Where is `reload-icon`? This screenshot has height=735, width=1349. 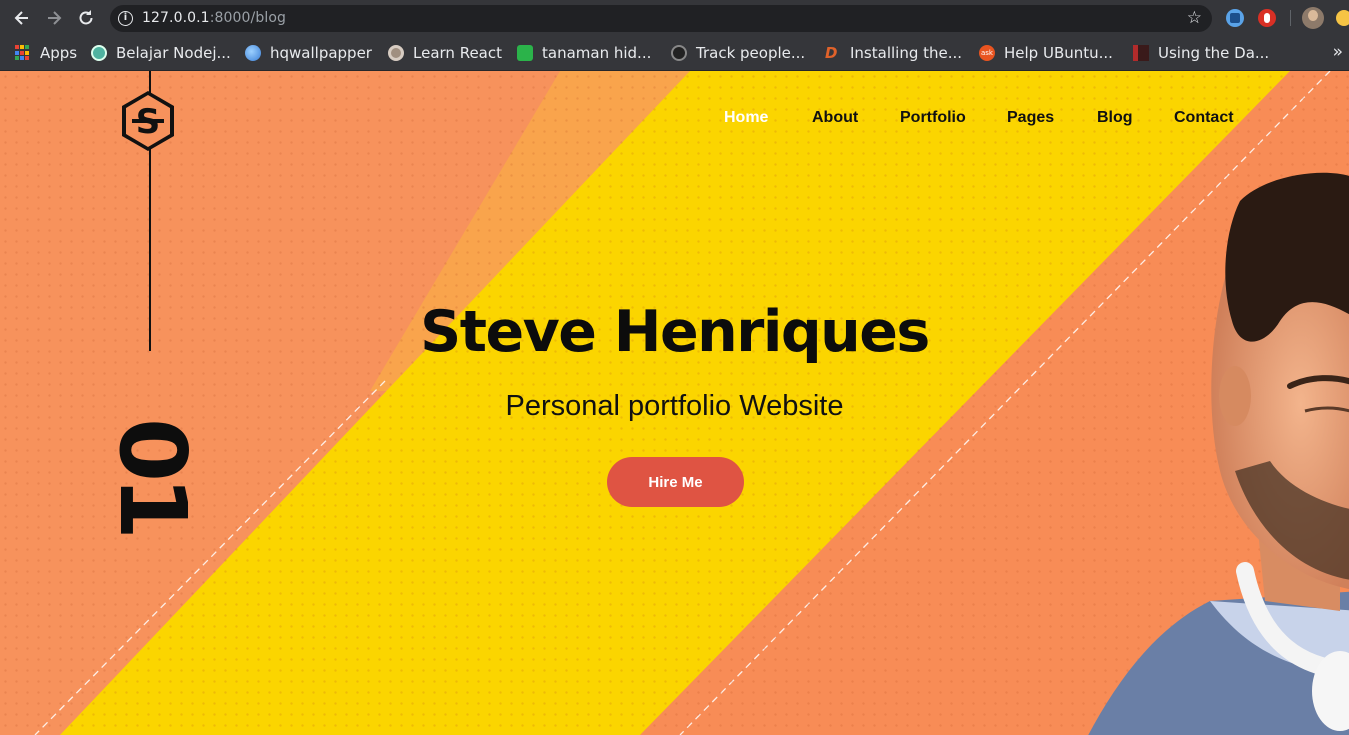 reload-icon is located at coordinates (86, 17).